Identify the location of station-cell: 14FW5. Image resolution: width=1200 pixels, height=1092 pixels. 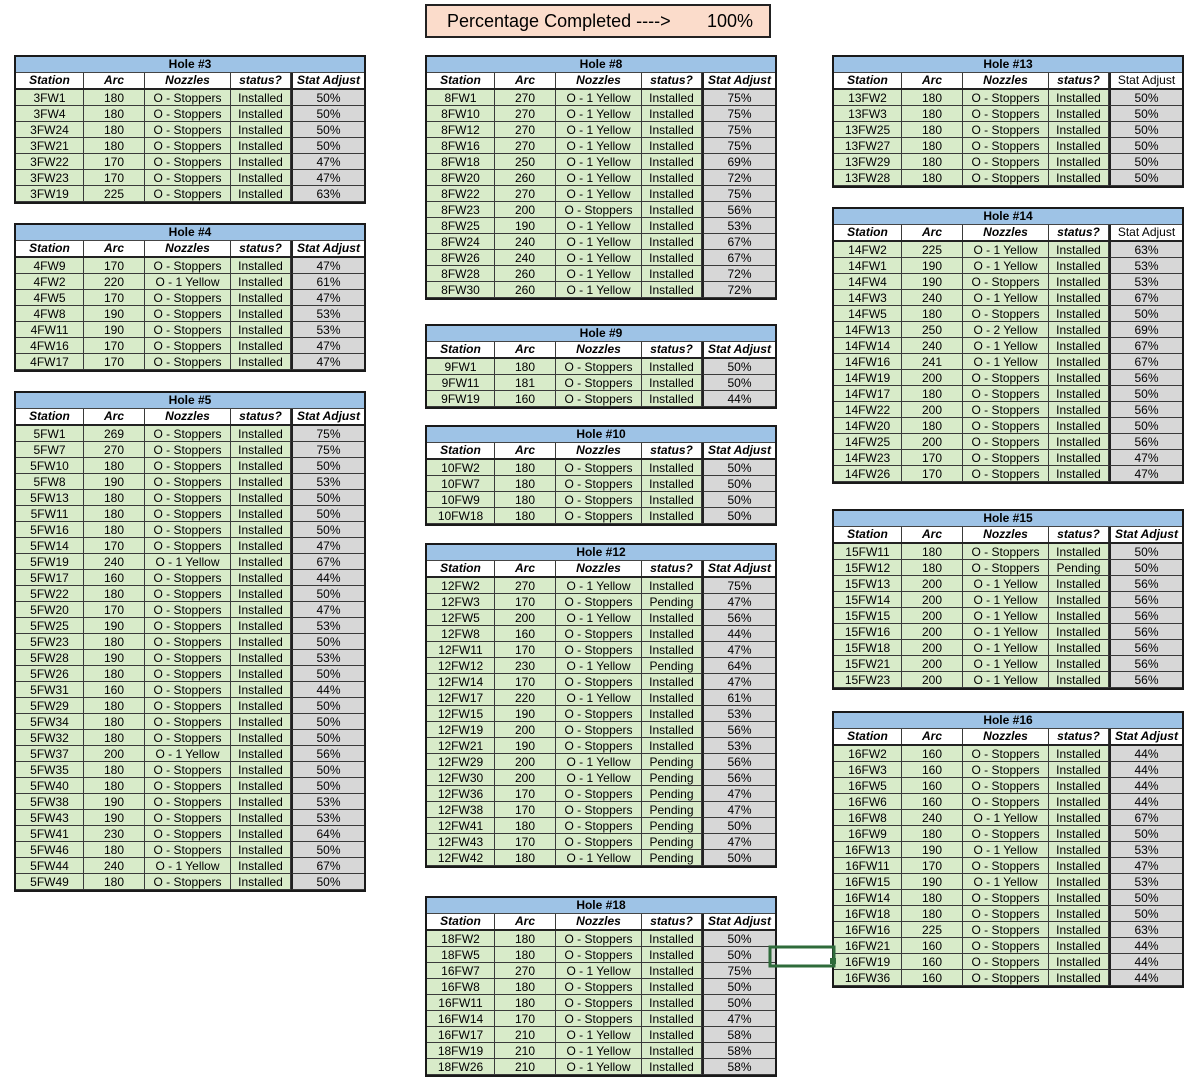
(868, 314).